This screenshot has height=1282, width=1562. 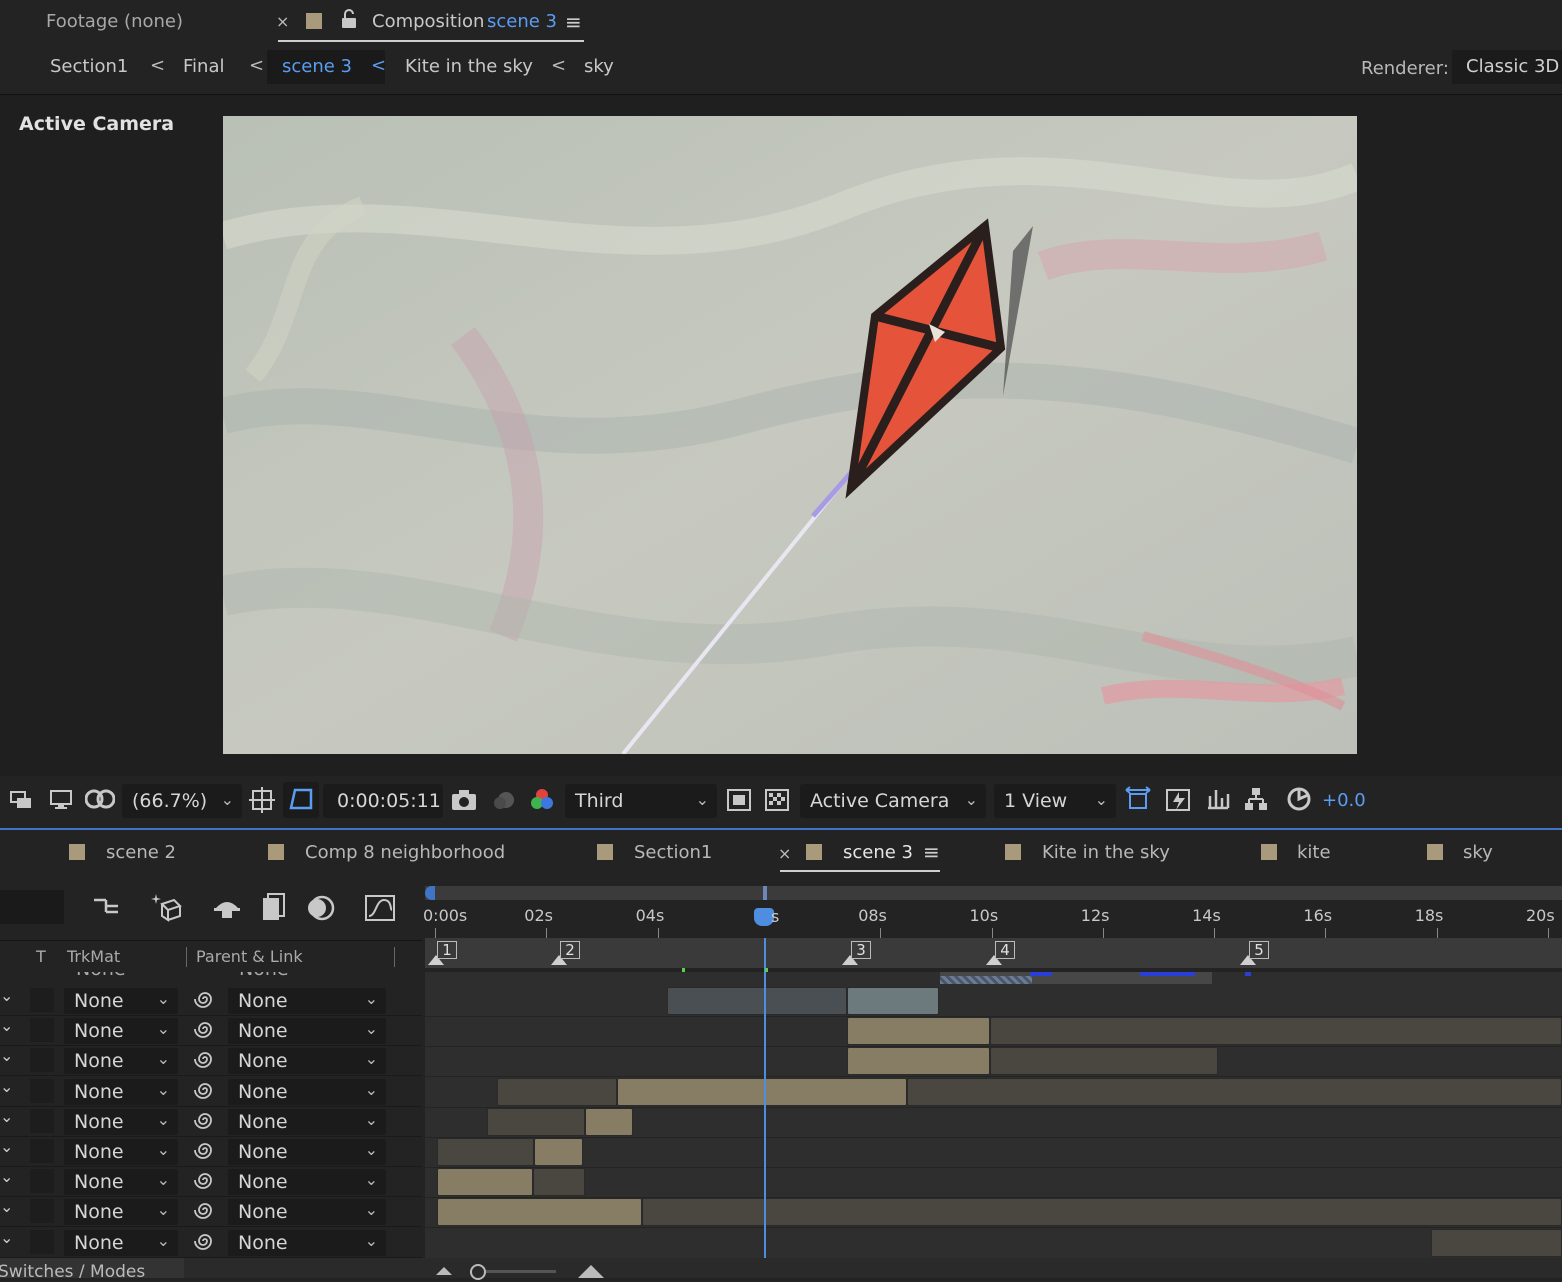 I want to click on comp-marker: 3, so click(x=862, y=953).